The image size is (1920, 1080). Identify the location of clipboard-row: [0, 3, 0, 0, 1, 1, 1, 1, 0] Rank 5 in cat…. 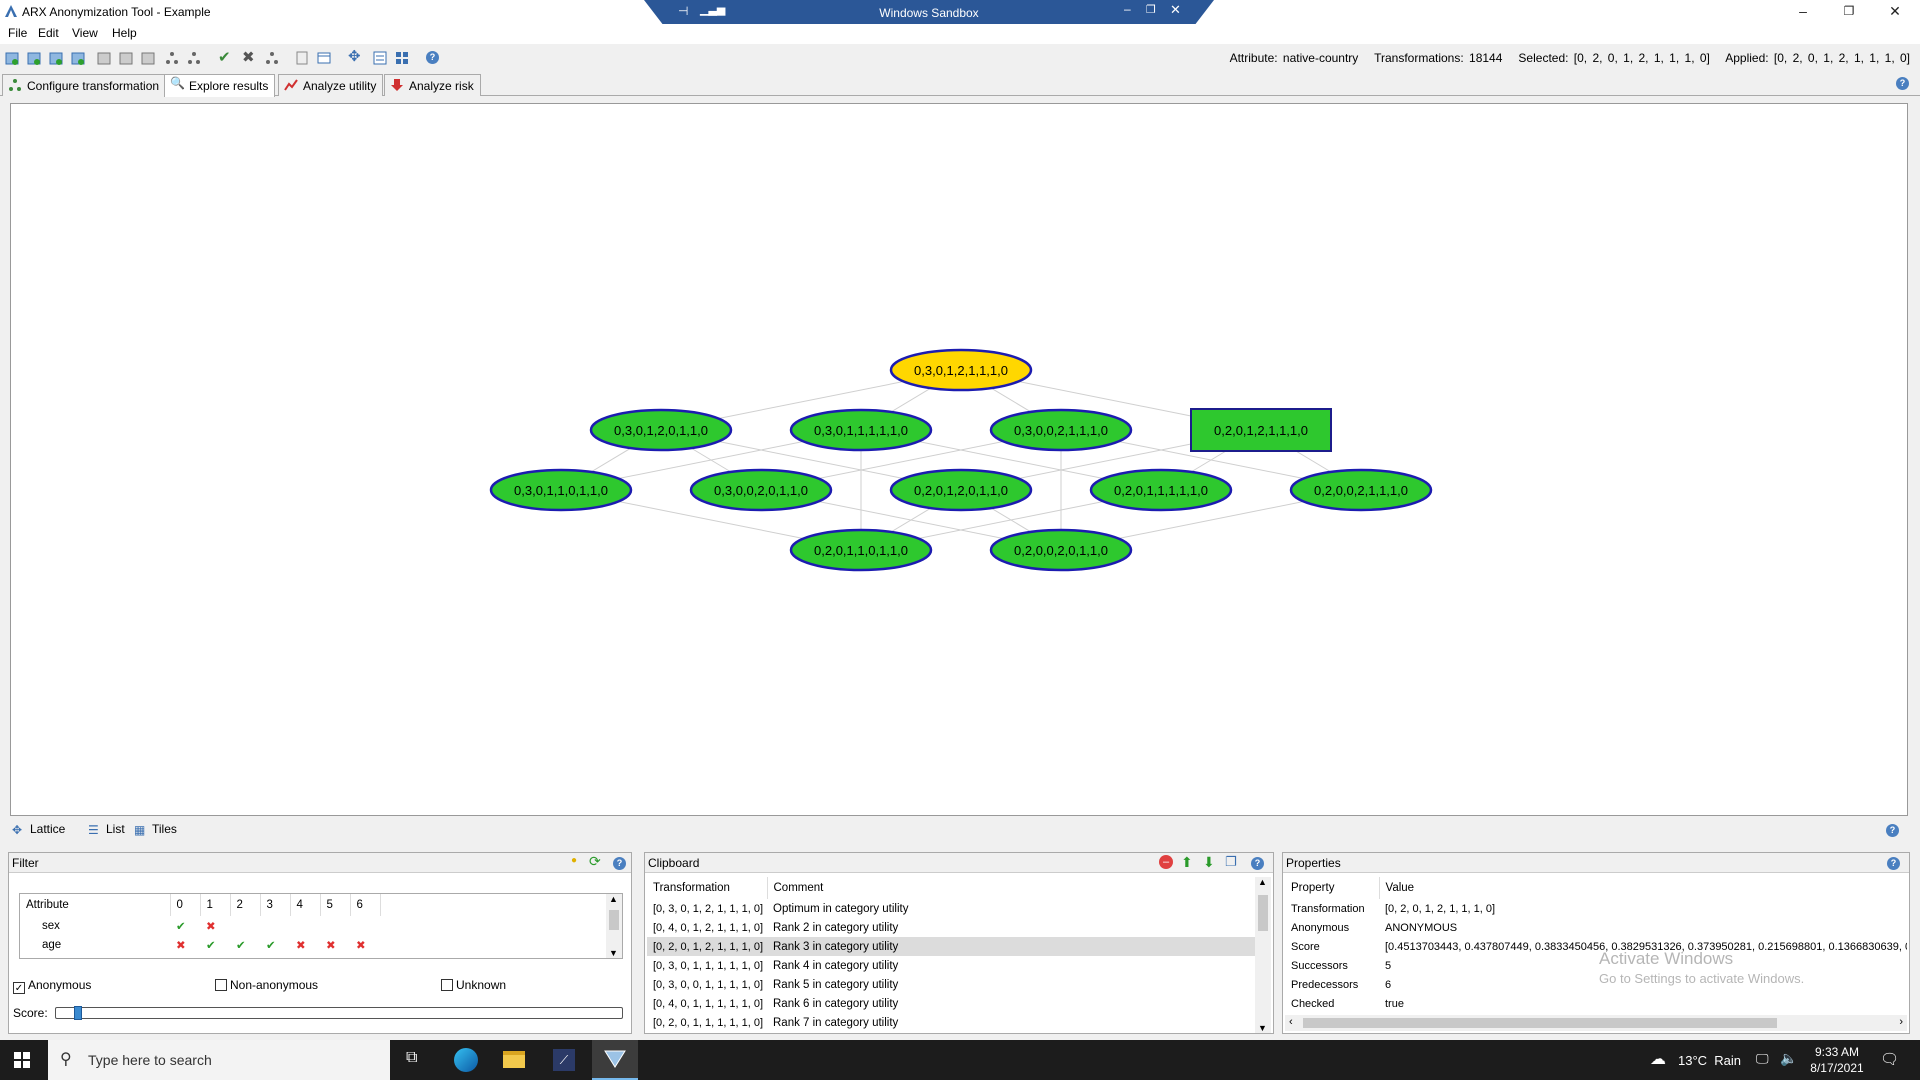
(951, 984).